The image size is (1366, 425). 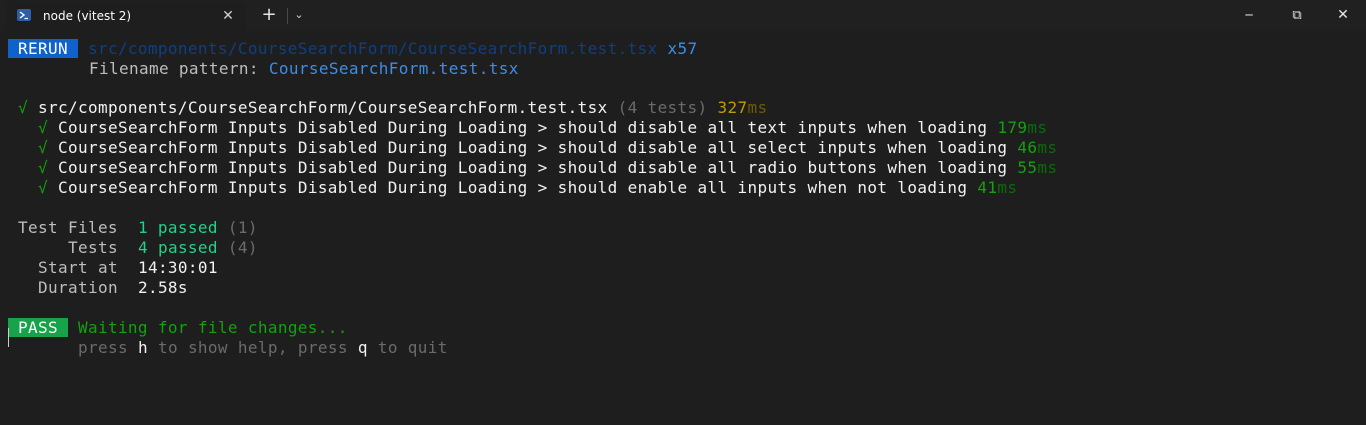 What do you see at coordinates (162, 287) in the screenshot?
I see `summary-value: 2.58s` at bounding box center [162, 287].